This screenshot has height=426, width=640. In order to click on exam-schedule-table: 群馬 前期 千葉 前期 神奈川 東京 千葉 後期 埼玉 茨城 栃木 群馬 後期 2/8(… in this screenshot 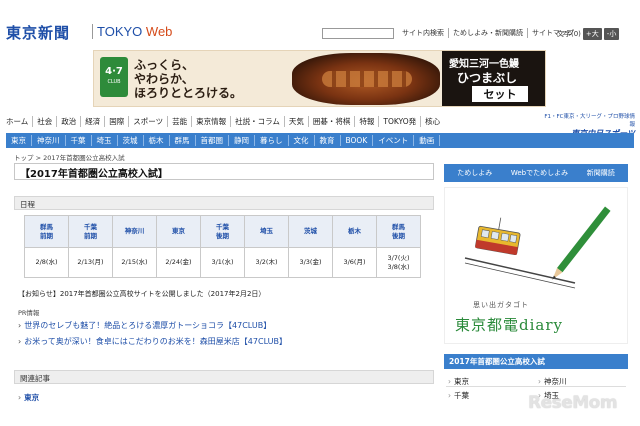, I will do `click(222, 246)`.